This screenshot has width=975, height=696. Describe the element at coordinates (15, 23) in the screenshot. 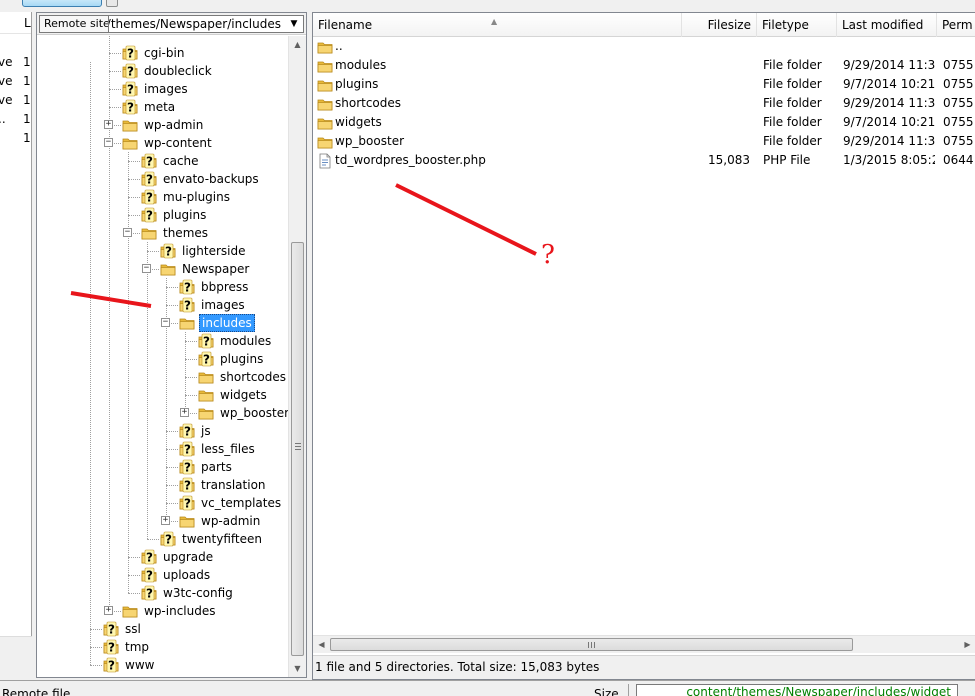

I see `local-list-header: L` at that location.